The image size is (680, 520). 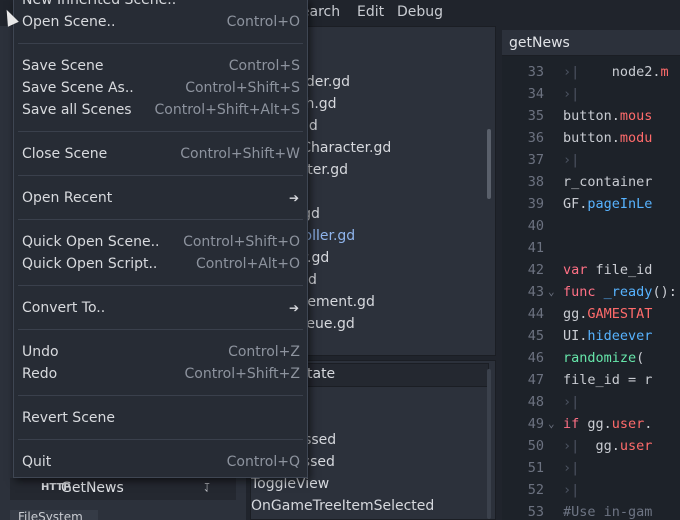 What do you see at coordinates (69, 22) in the screenshot?
I see `menu-item-label: Open Scene..` at bounding box center [69, 22].